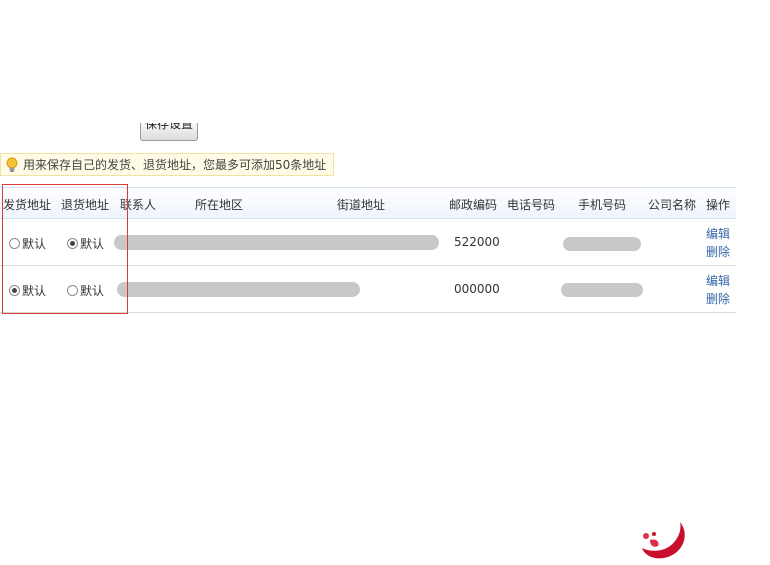  I want to click on lightbulb-icon, so click(12, 165).